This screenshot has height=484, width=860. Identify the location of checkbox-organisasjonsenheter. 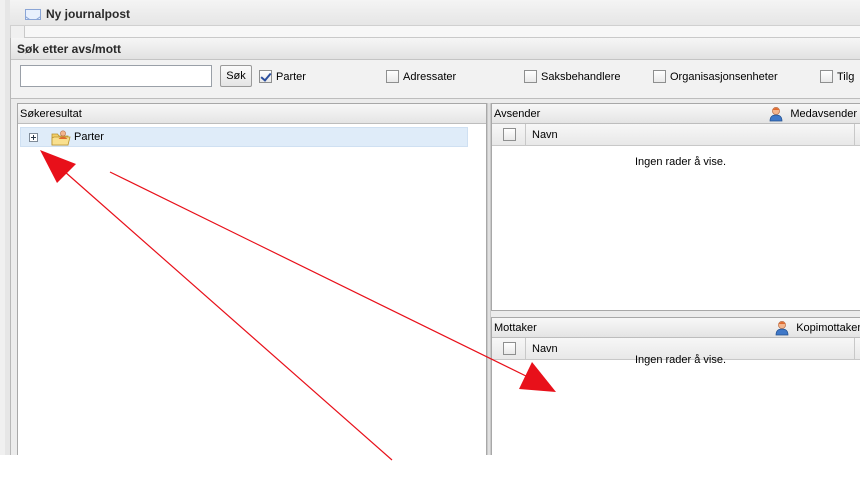
(659, 76).